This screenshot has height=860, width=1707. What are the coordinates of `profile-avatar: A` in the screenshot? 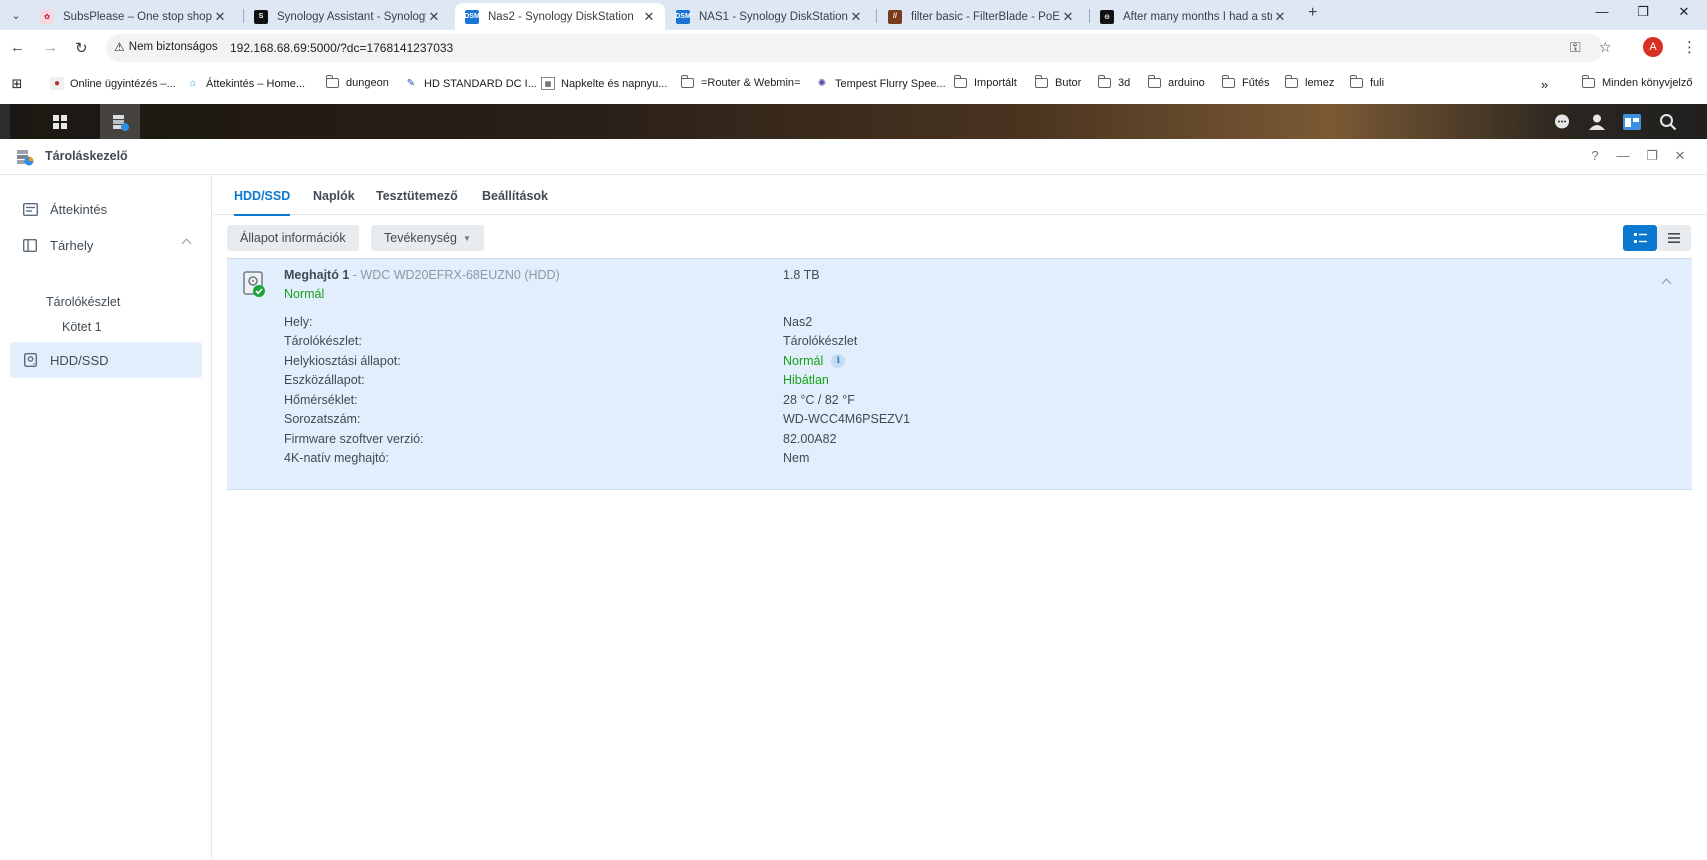 It's located at (1653, 47).